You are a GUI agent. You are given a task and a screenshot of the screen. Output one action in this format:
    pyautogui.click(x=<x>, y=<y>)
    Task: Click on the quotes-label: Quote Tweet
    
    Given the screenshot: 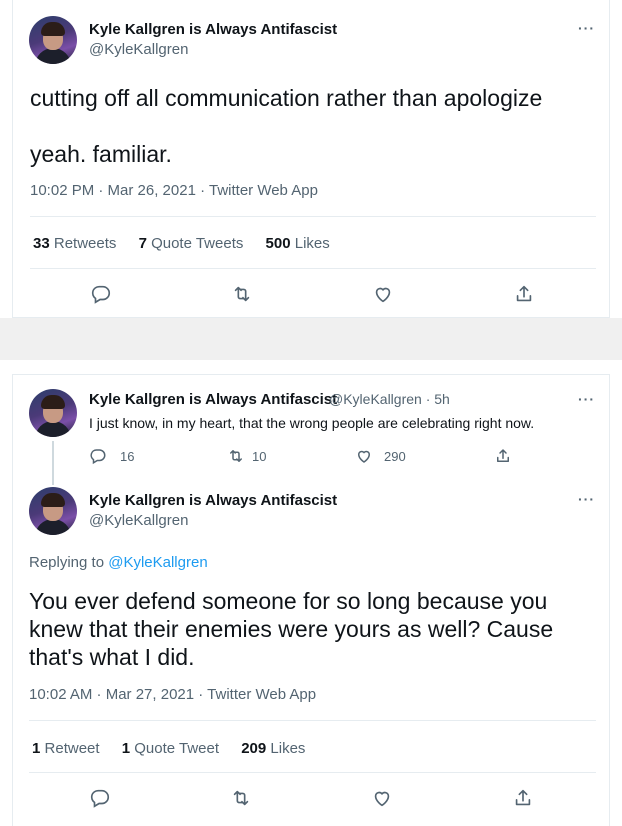 What is the action you would take?
    pyautogui.click(x=177, y=748)
    